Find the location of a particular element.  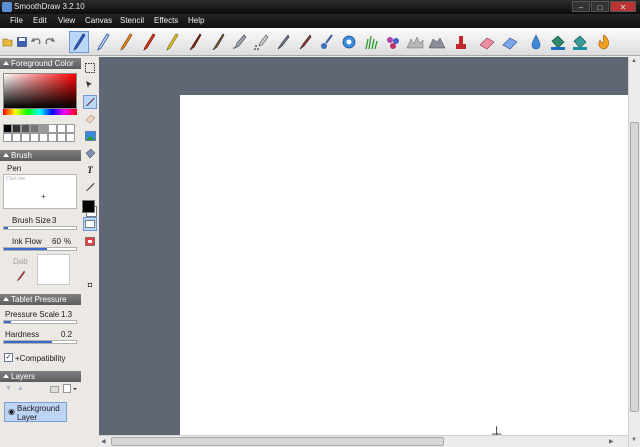

brush-header: Brush is located at coordinates (40, 155).